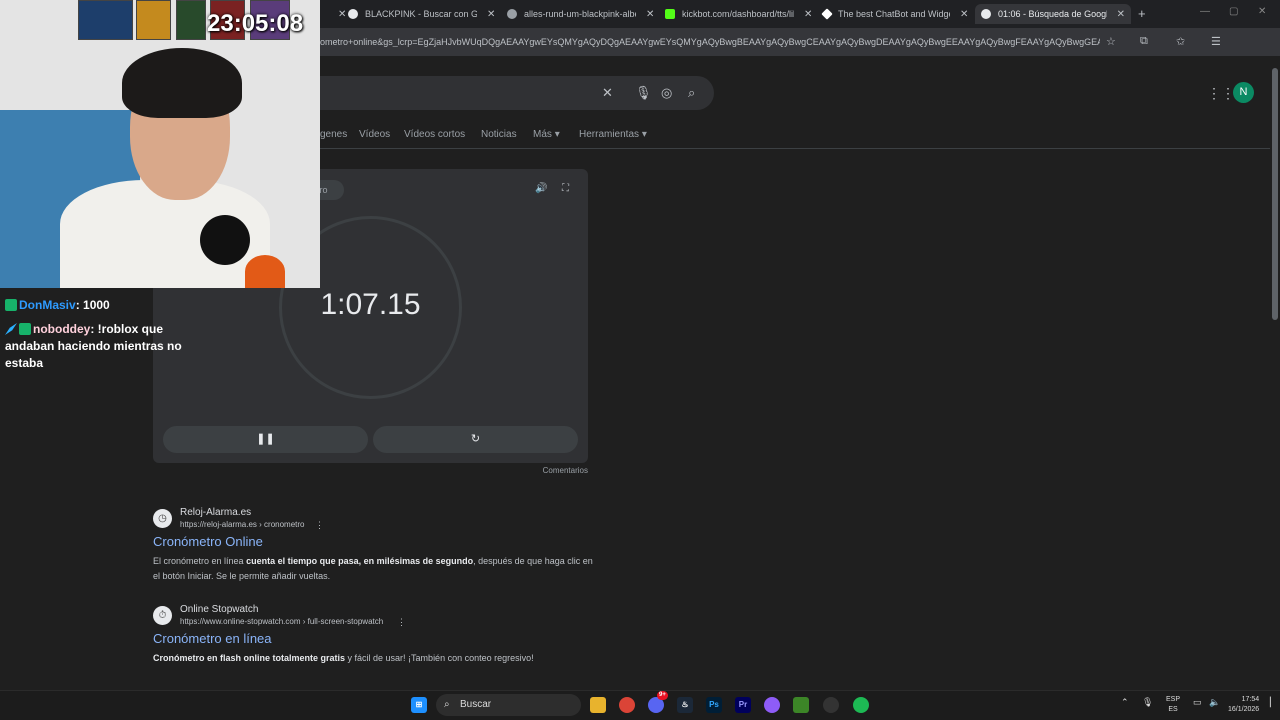 This screenshot has width=1280, height=720. I want to click on browser-tab-active: 01:06 - Búsqueda de Google ✕, so click(1053, 14).